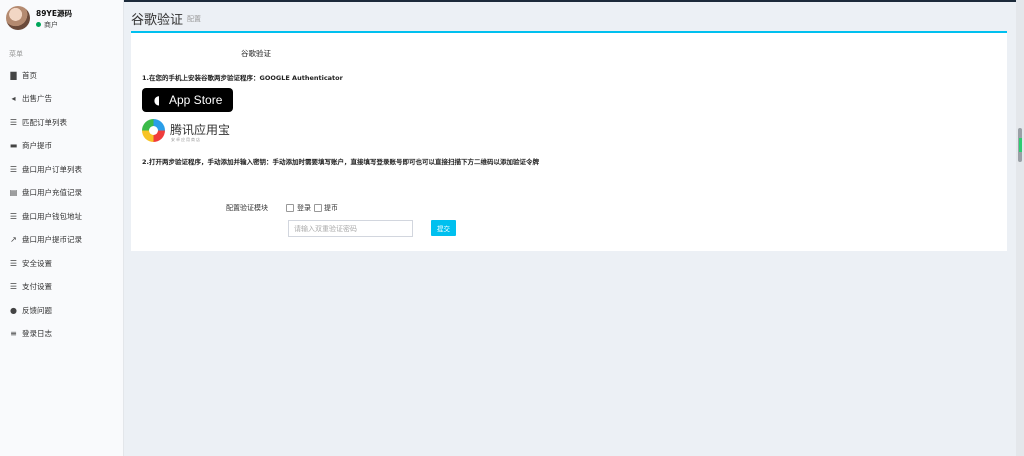  I want to click on sidebar-item-merchant-withdraw: ▬ 商户提币, so click(30, 145).